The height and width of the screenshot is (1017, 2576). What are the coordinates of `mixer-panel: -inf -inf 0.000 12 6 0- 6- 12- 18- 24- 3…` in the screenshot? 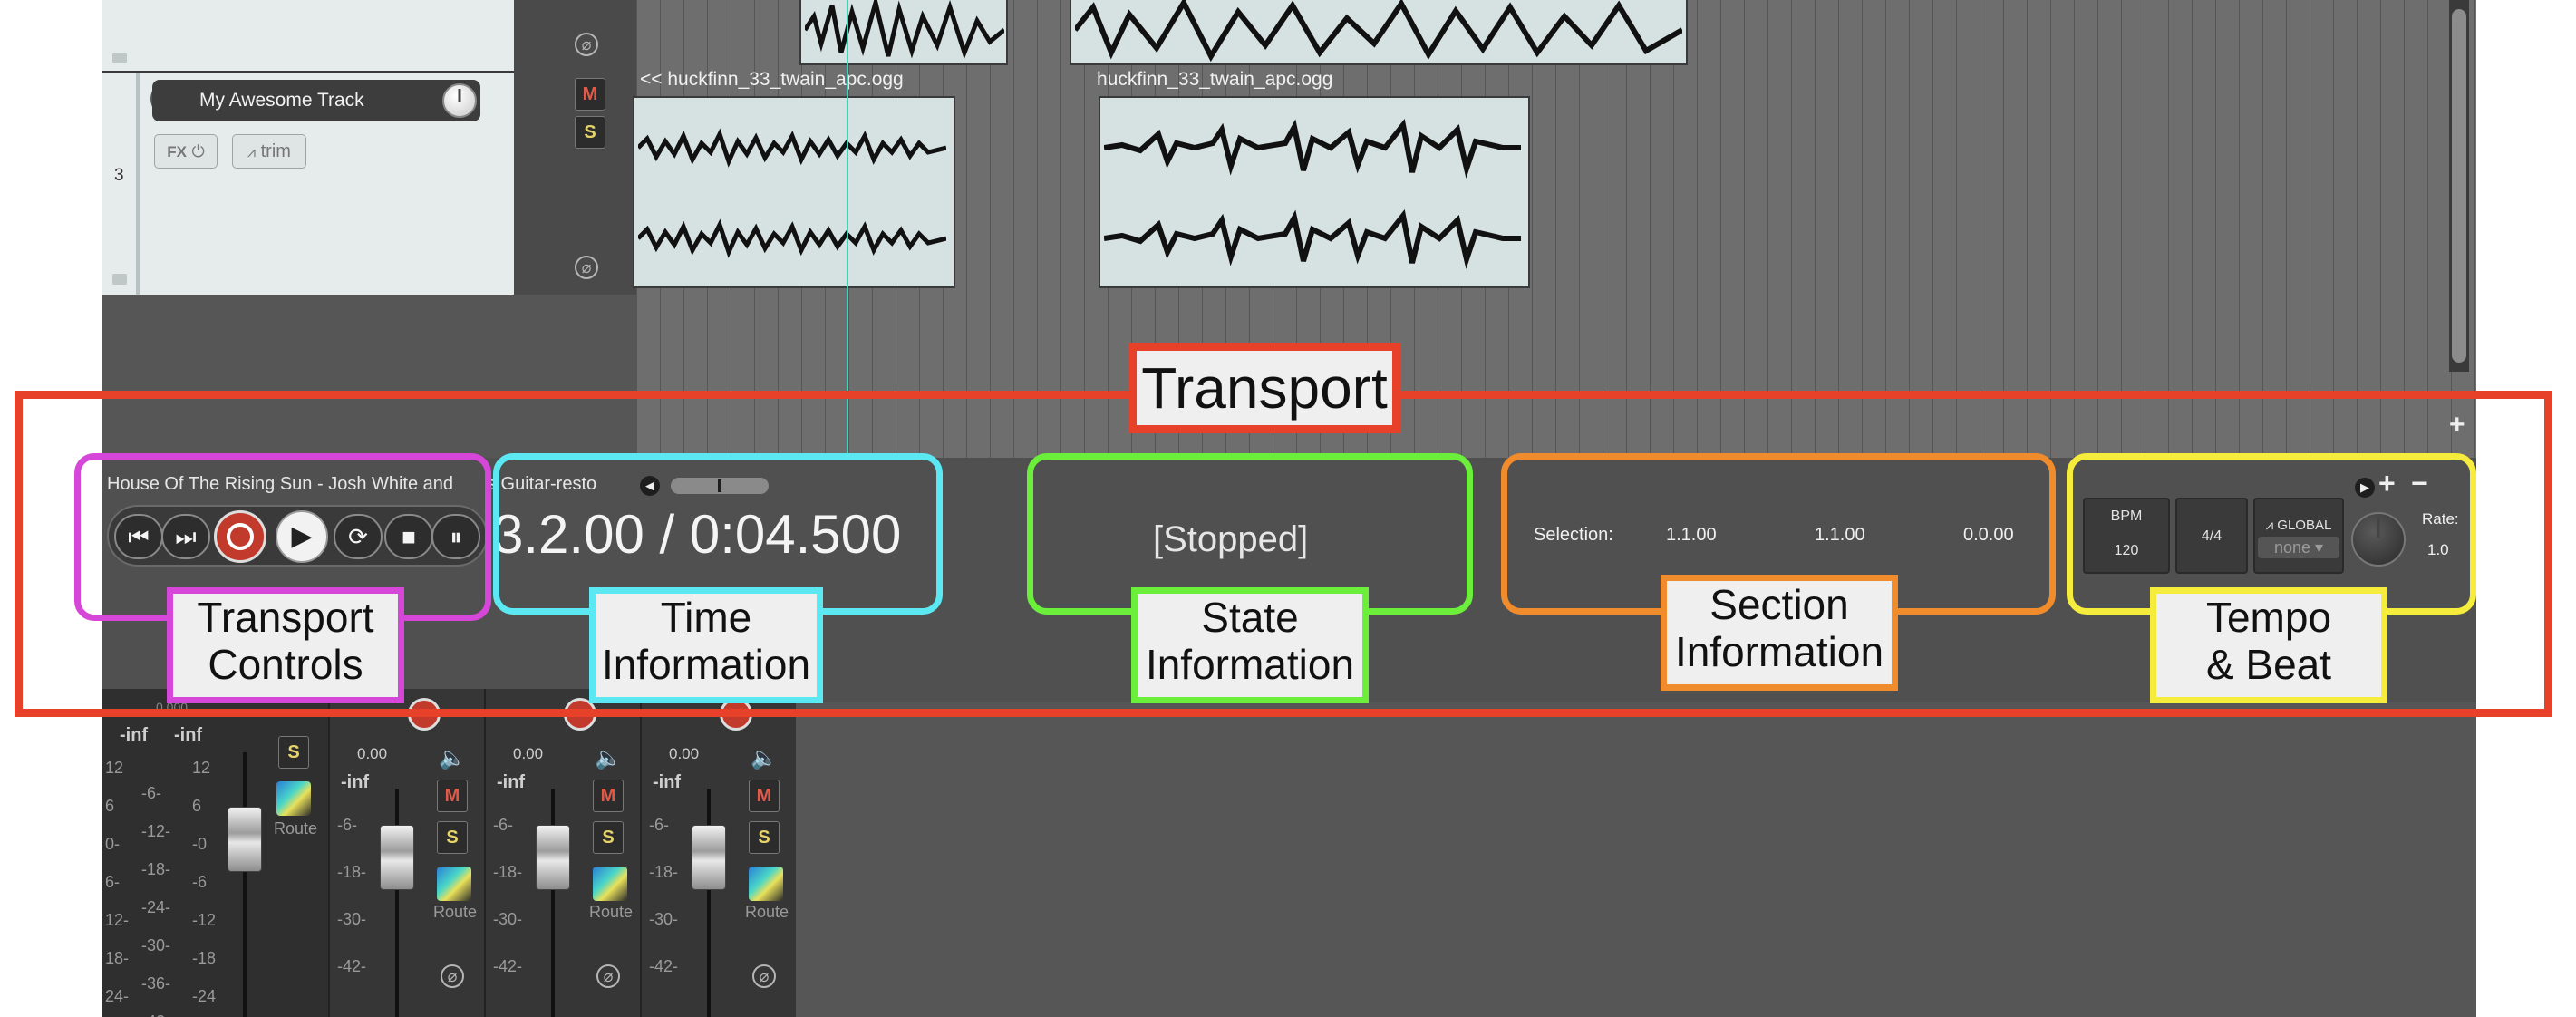 It's located at (449, 853).